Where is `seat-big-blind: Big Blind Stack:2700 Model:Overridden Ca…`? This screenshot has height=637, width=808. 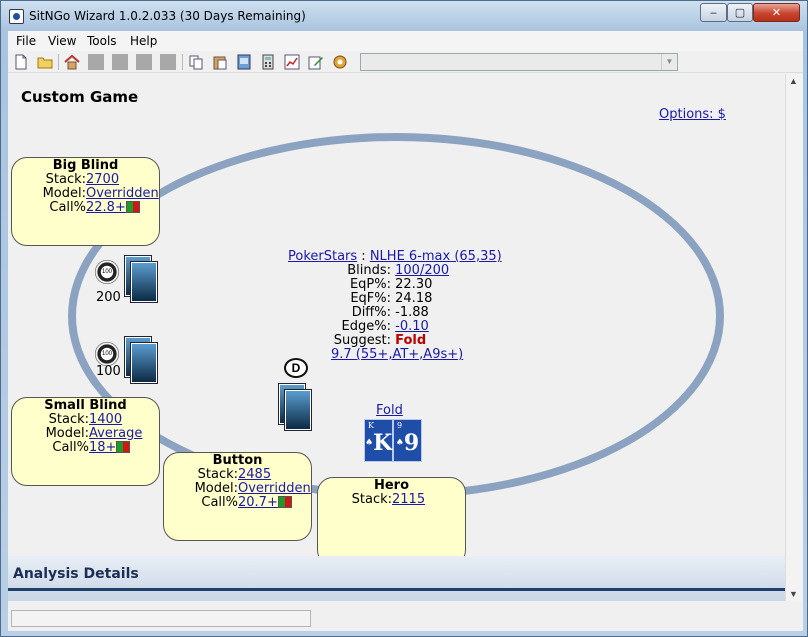
seat-big-blind: Big Blind Stack:2700 Model:Overridden Ca… is located at coordinates (85, 201).